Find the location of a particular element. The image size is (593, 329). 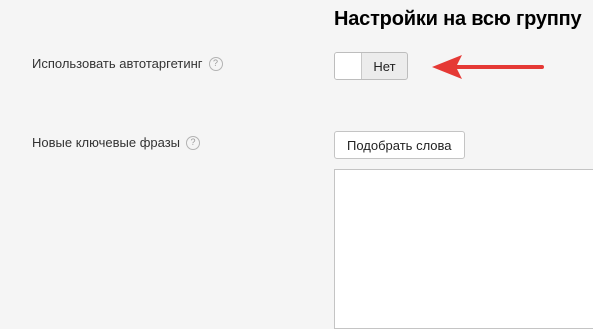

arrow-left-icon is located at coordinates (488, 67).